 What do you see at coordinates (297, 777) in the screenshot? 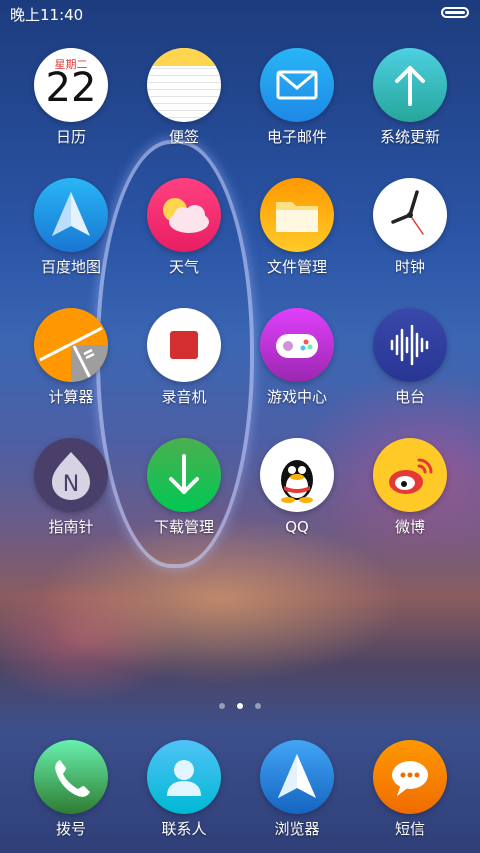
I see `browser-icon` at bounding box center [297, 777].